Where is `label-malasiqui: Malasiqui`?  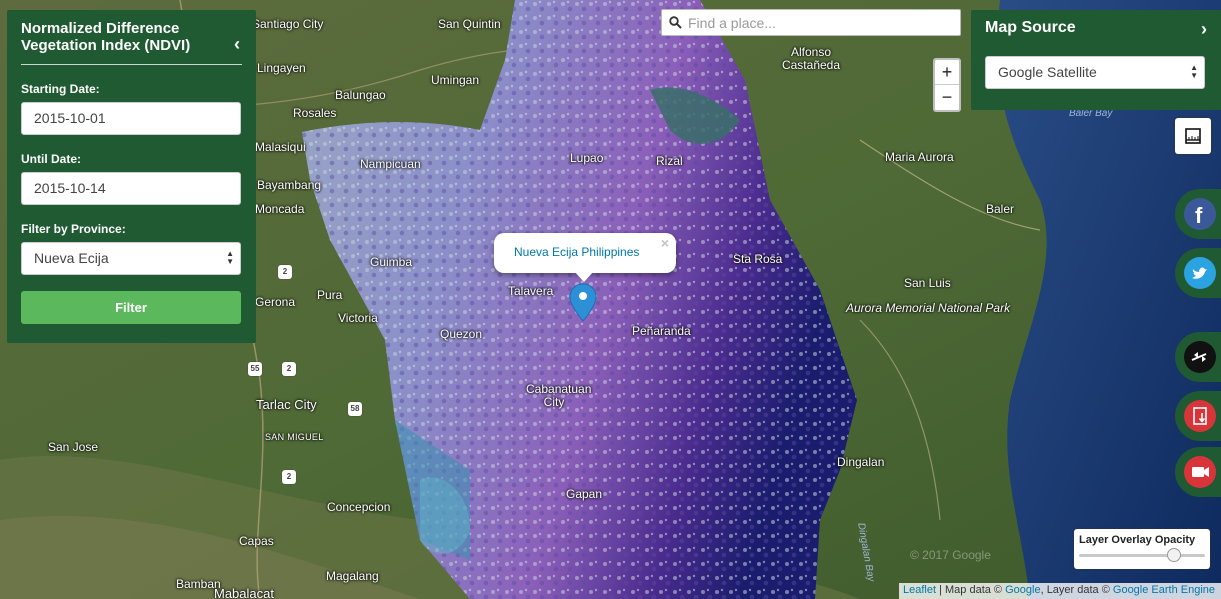
label-malasiqui: Malasiqui is located at coordinates (280, 147).